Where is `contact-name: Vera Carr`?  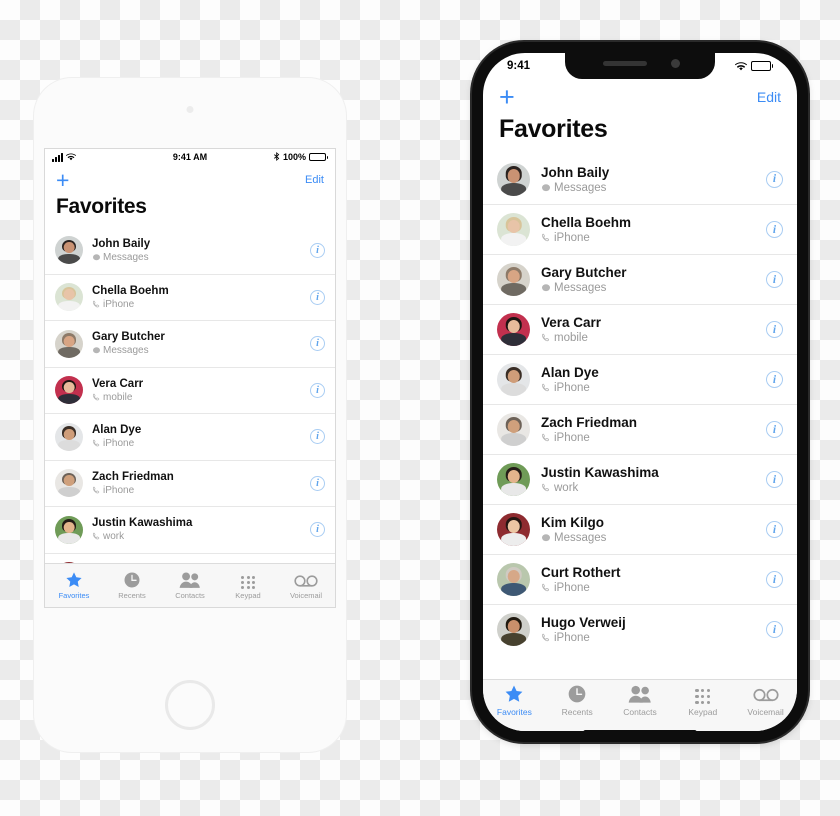 contact-name: Vera Carr is located at coordinates (118, 383).